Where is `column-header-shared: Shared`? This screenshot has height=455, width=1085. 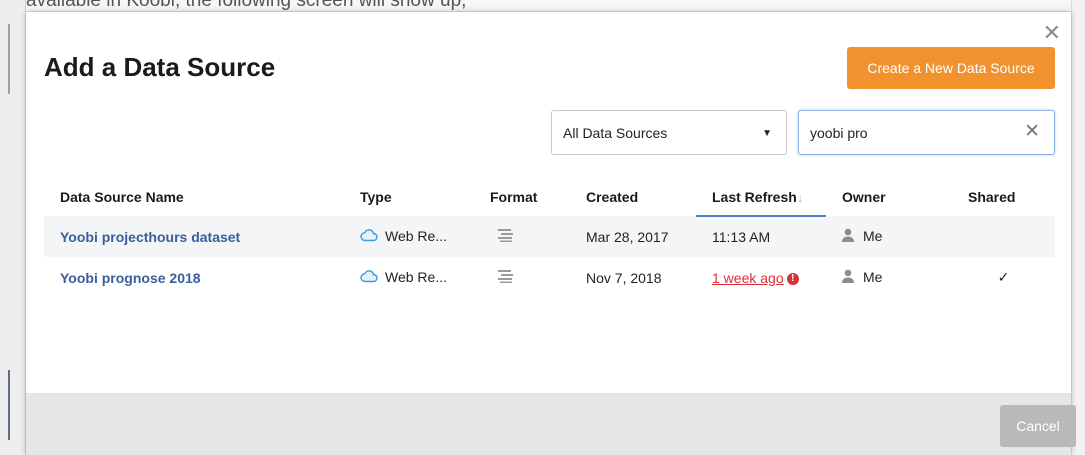 column-header-shared: Shared is located at coordinates (1003, 197).